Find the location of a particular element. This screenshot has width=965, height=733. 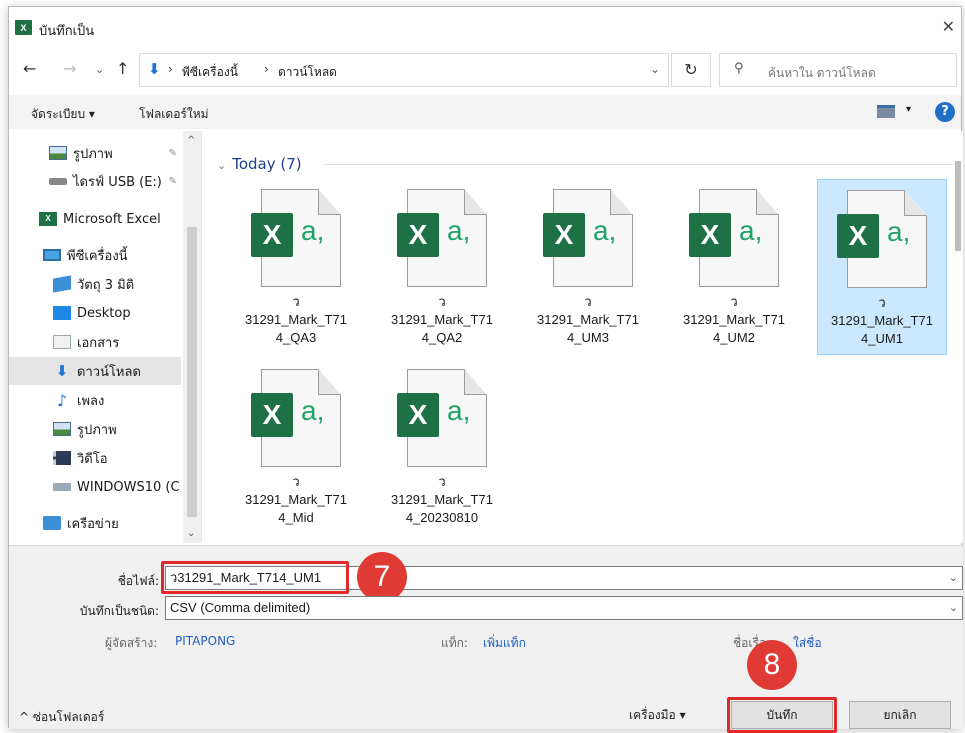

desktop-icon is located at coordinates (62, 313).